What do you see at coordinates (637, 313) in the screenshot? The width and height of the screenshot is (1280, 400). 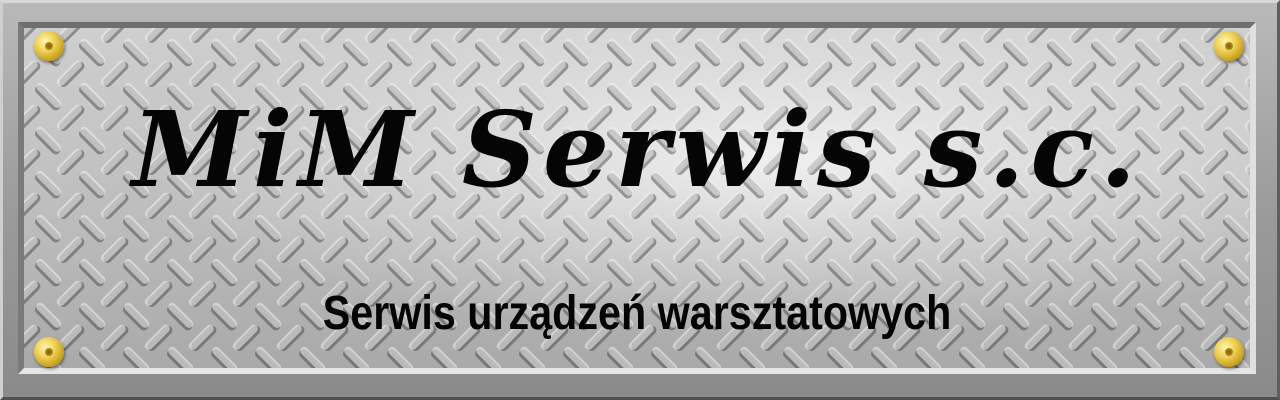 I see `company-tagline: Serwis urządzeń warsztatowych` at bounding box center [637, 313].